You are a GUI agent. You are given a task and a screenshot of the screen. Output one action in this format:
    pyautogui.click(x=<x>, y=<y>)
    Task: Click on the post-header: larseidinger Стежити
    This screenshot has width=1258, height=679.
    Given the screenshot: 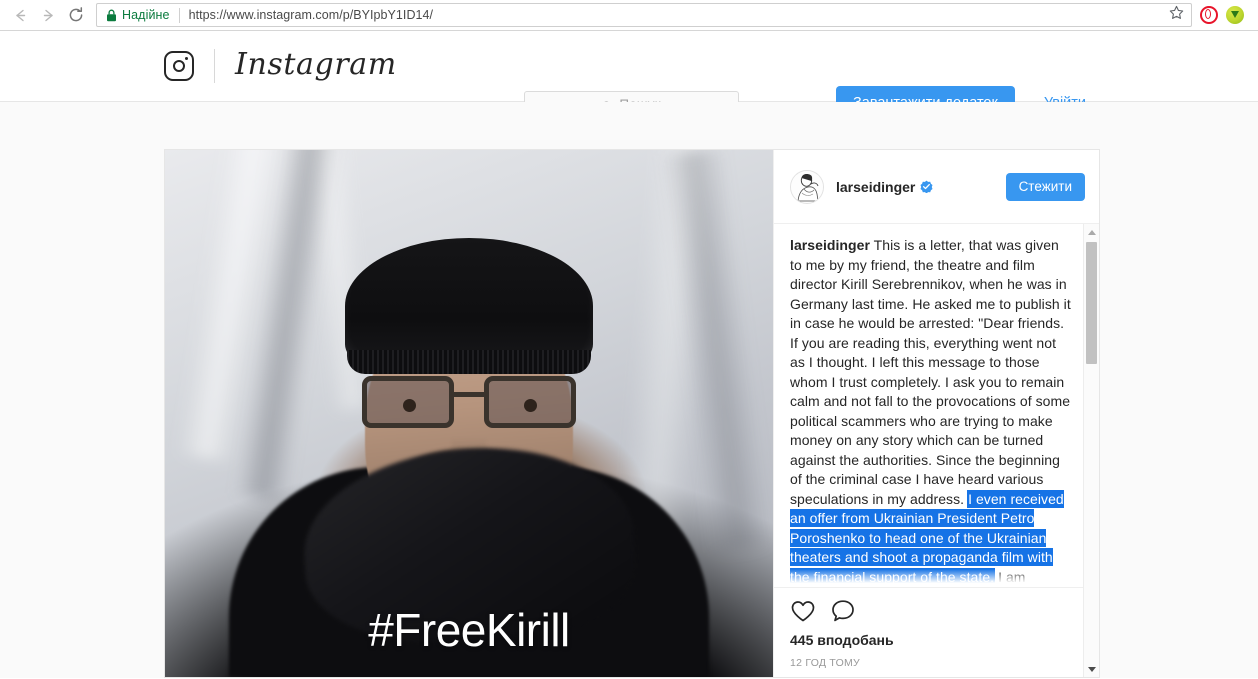 What is the action you would take?
    pyautogui.click(x=936, y=187)
    